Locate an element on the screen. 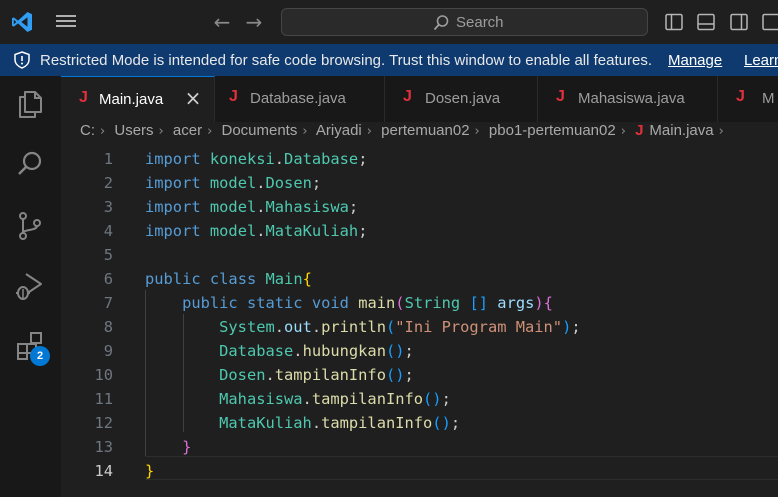  extensions-badge: 2 is located at coordinates (40, 356).